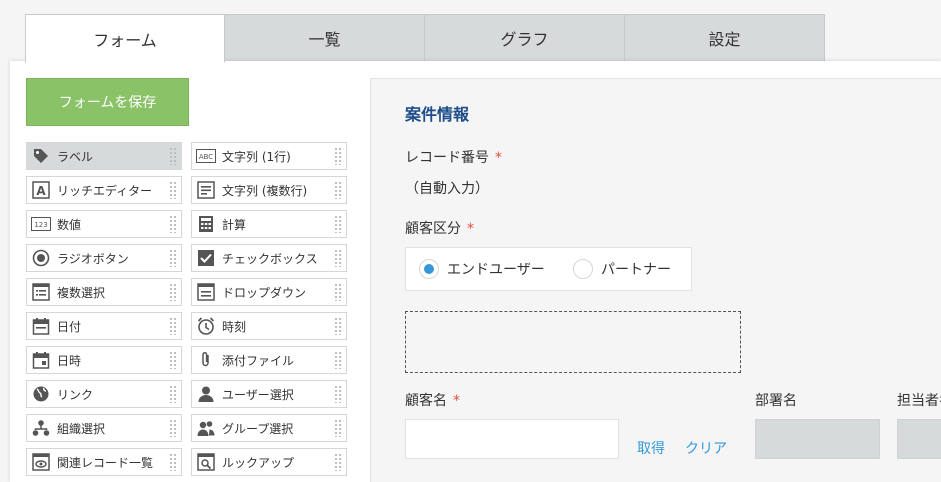 This screenshot has height=482, width=941. What do you see at coordinates (919, 400) in the screenshot?
I see `person-in-charge-label: 担当者名` at bounding box center [919, 400].